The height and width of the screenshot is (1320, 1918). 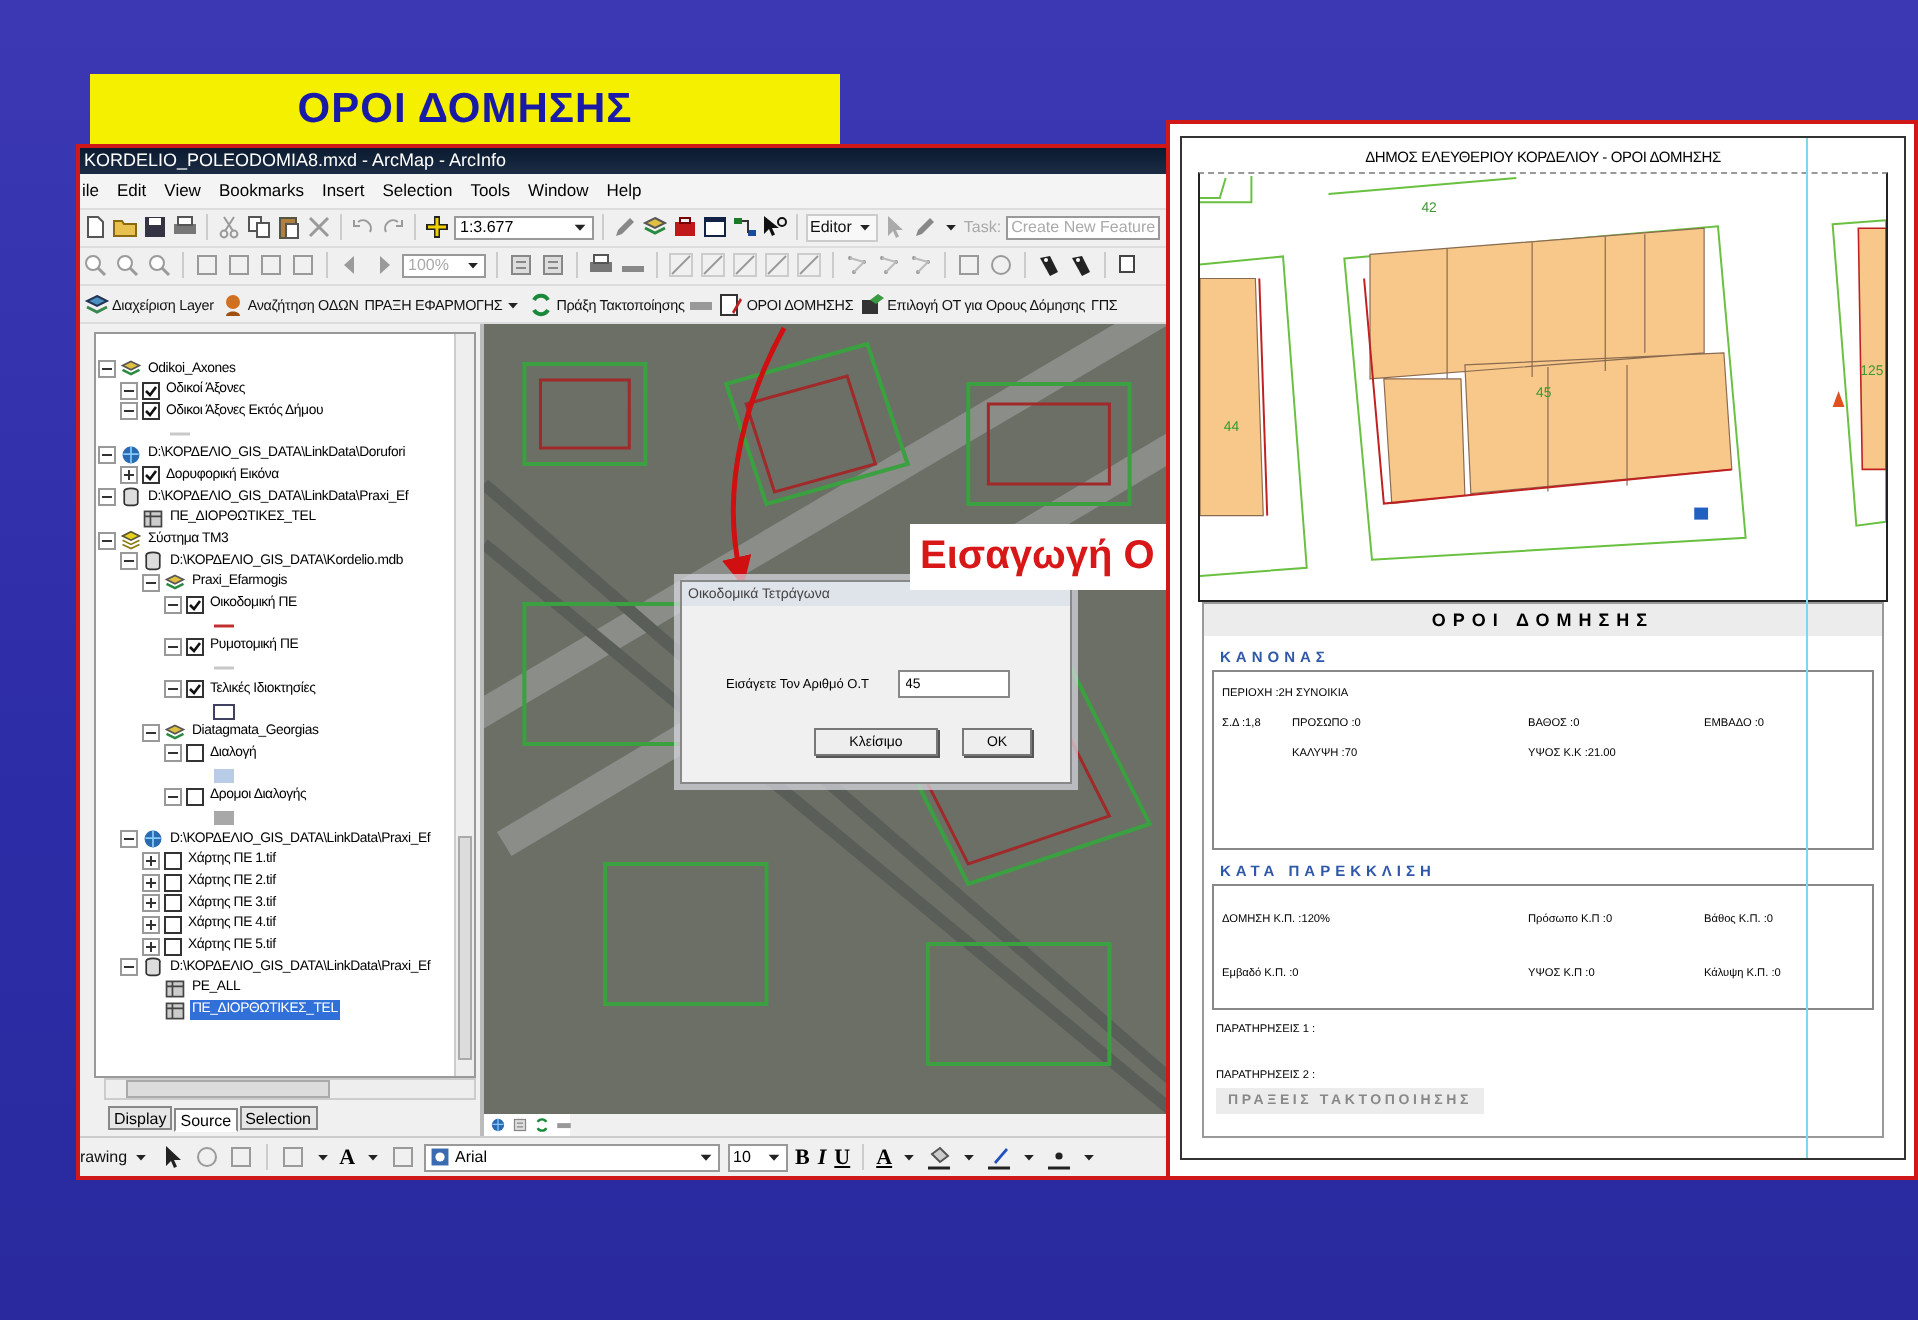 I want to click on paste-icon, so click(x=289, y=227).